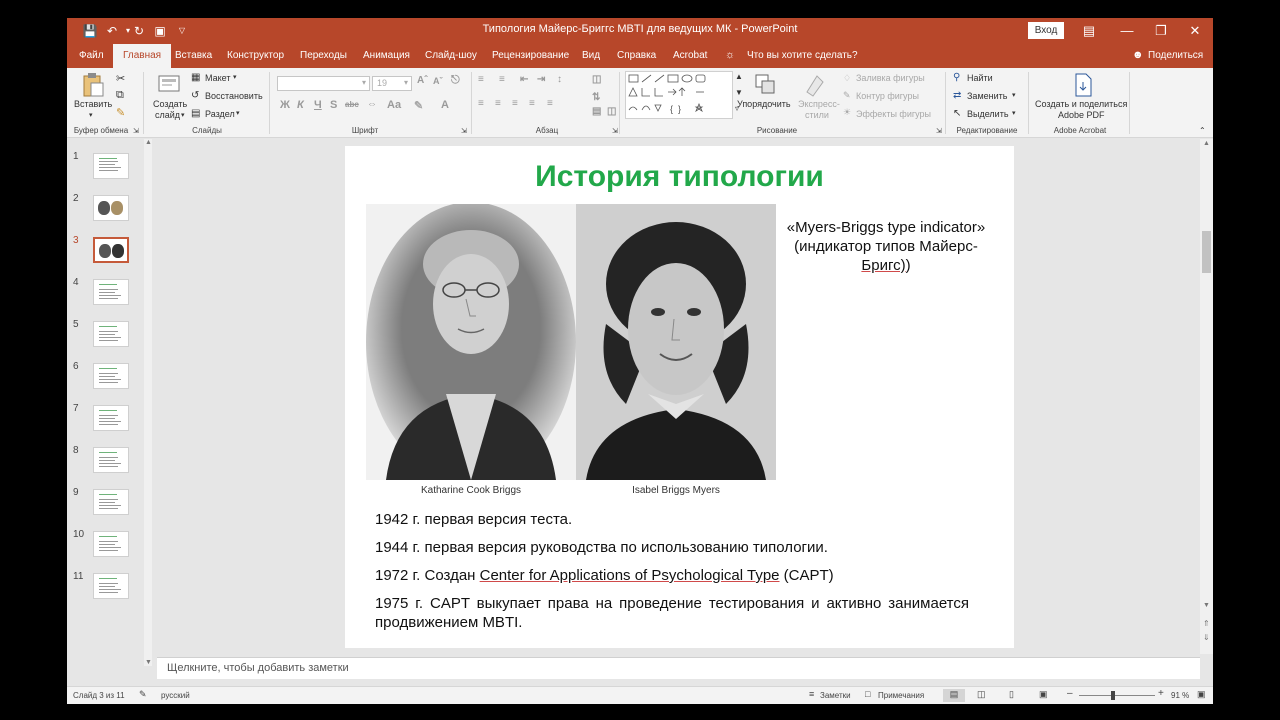  I want to click on align-center-icon: ≡, so click(498, 103).